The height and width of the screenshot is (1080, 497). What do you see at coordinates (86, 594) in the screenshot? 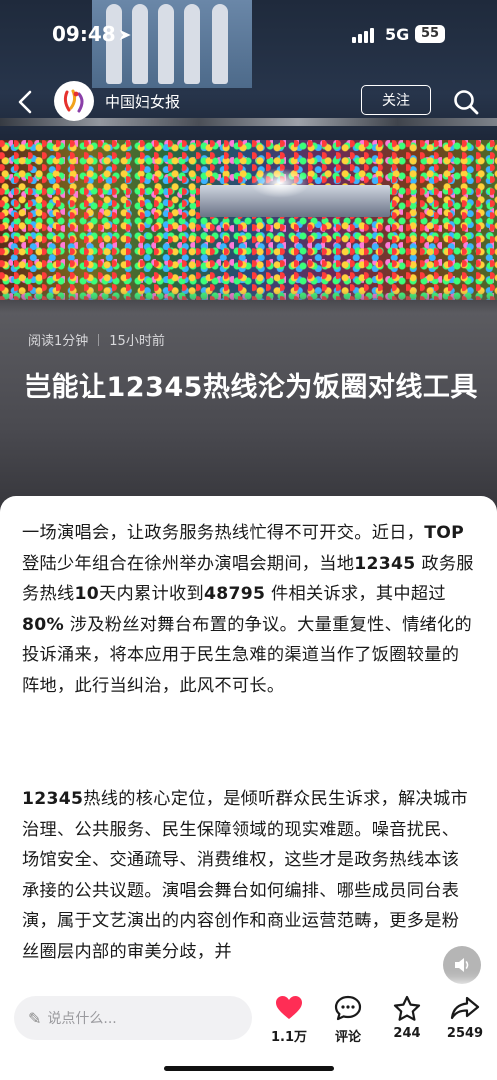
I see `emphasis-text: 10` at bounding box center [86, 594].